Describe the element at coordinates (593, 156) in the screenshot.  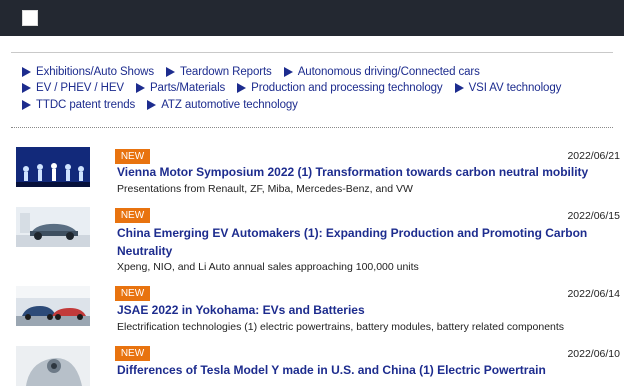
I see `article-date: 2022/06/21` at that location.